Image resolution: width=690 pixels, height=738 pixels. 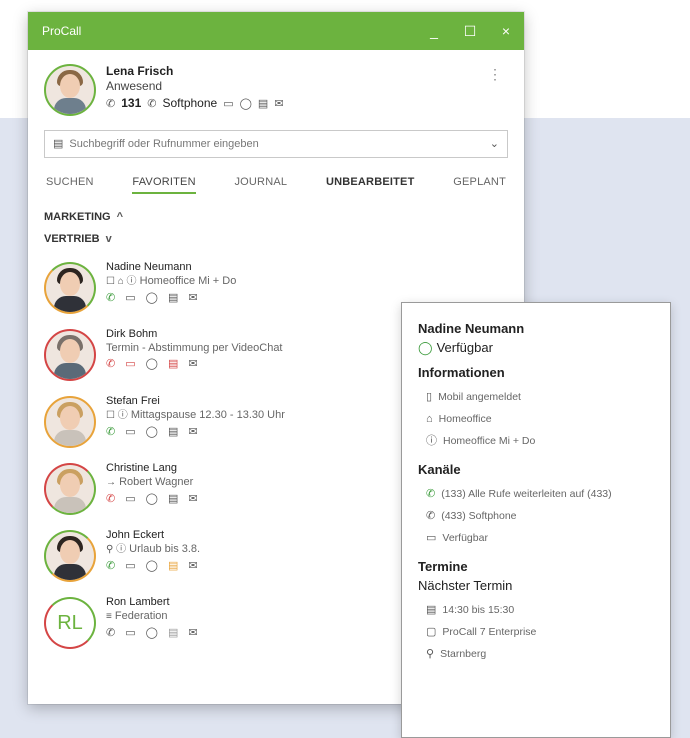 What do you see at coordinates (62, 31) in the screenshot?
I see `window-title: ProCall` at bounding box center [62, 31].